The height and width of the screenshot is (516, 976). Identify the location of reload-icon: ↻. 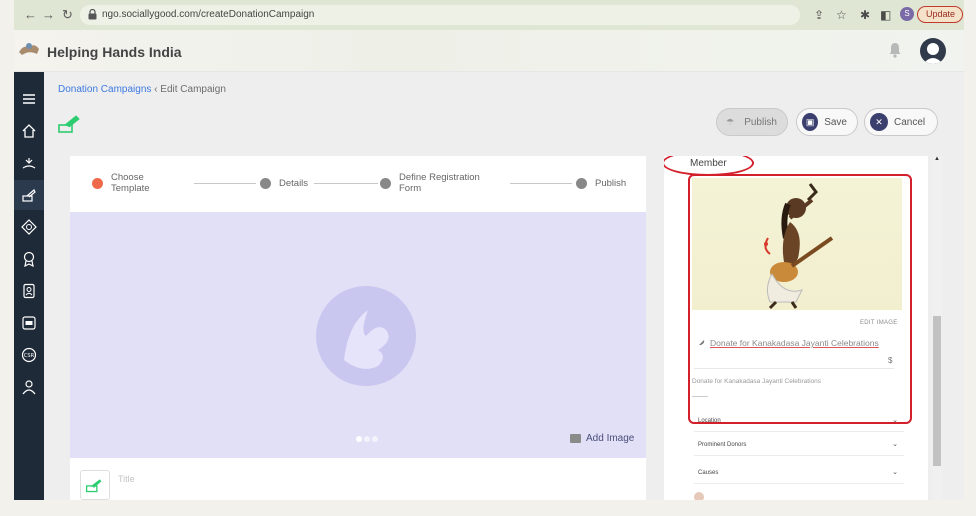
(67, 15).